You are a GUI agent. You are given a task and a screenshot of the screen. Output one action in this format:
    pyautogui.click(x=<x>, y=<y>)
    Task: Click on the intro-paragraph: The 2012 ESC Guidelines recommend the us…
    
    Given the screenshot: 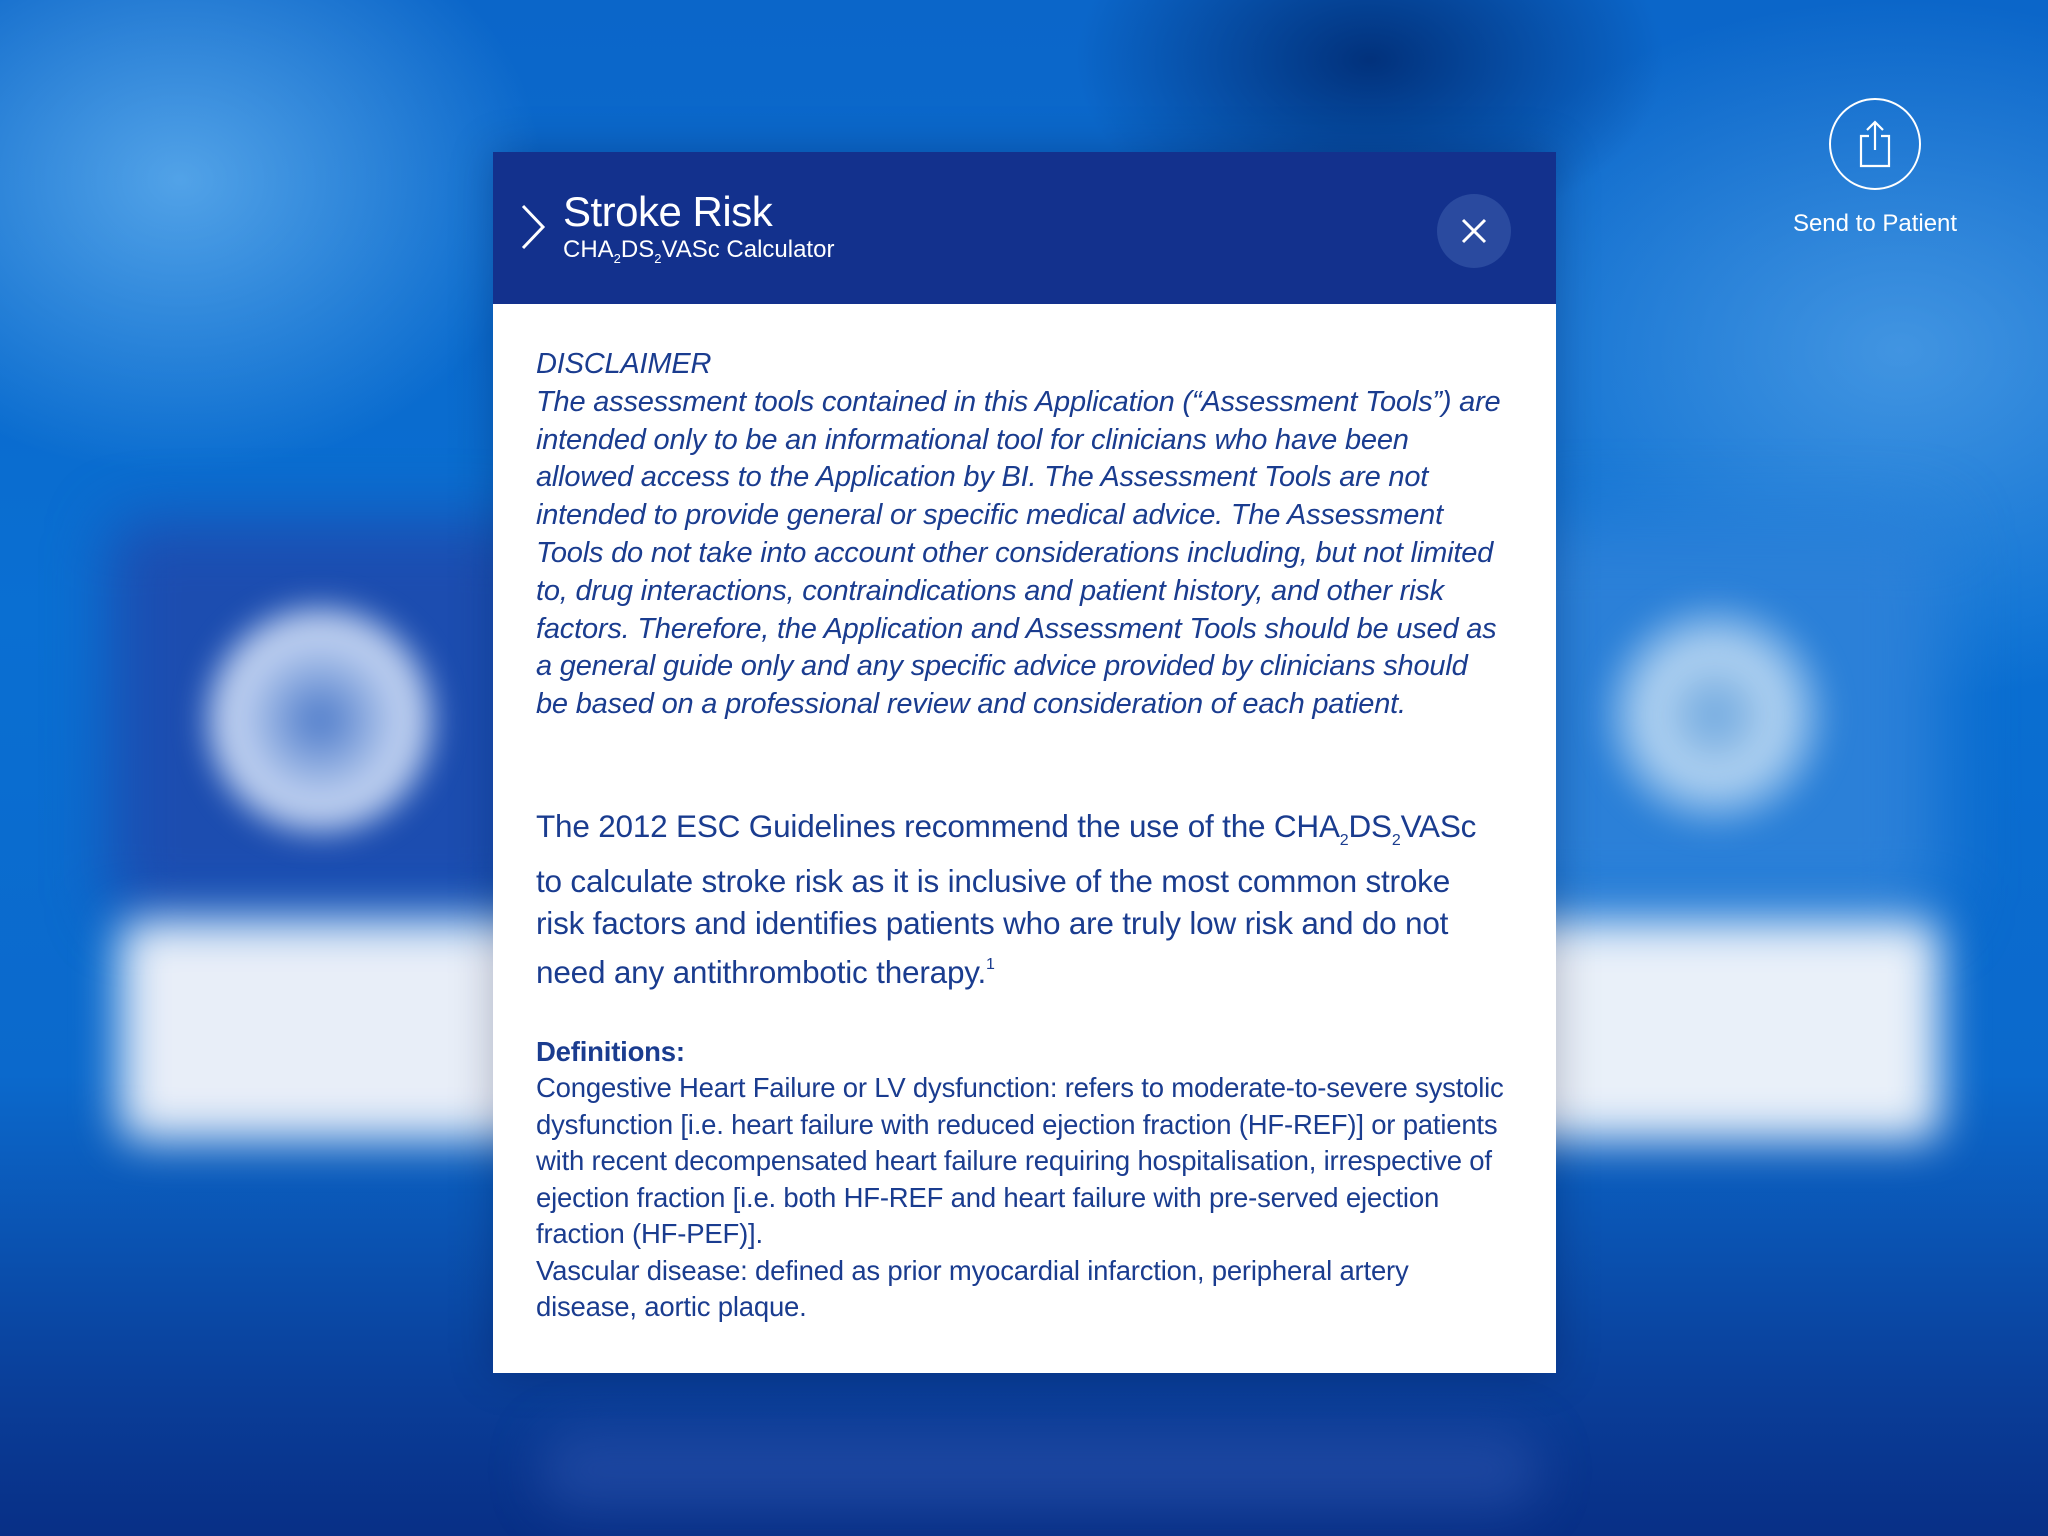 What is the action you would take?
    pyautogui.click(x=1006, y=899)
    